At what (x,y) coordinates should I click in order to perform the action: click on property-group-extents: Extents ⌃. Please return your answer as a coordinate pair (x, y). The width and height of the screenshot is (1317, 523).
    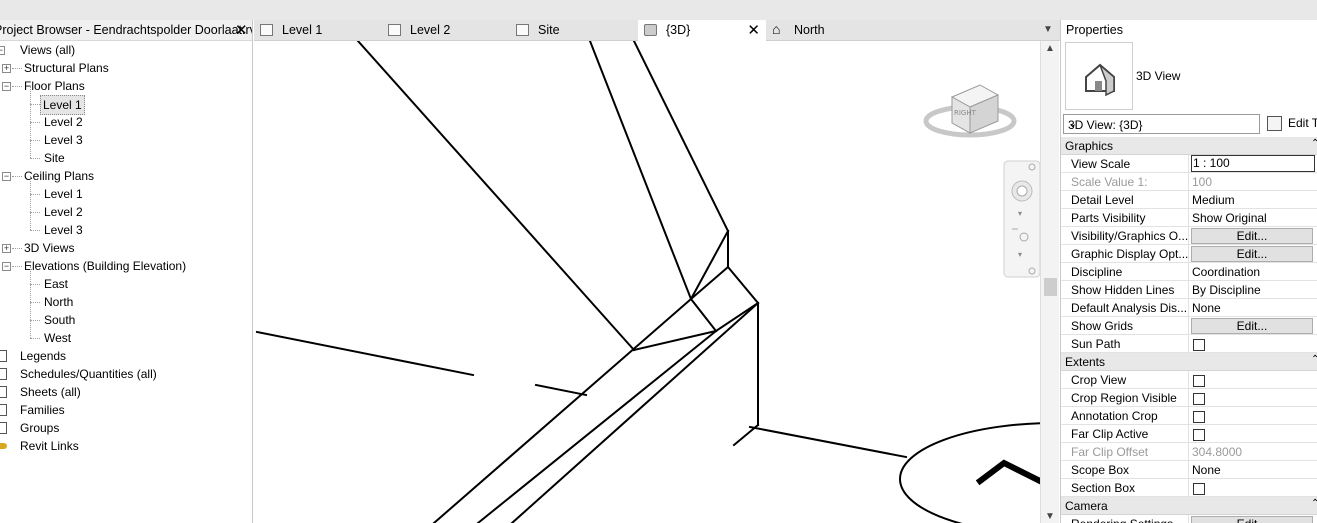
    Looking at the image, I should click on (1189, 362).